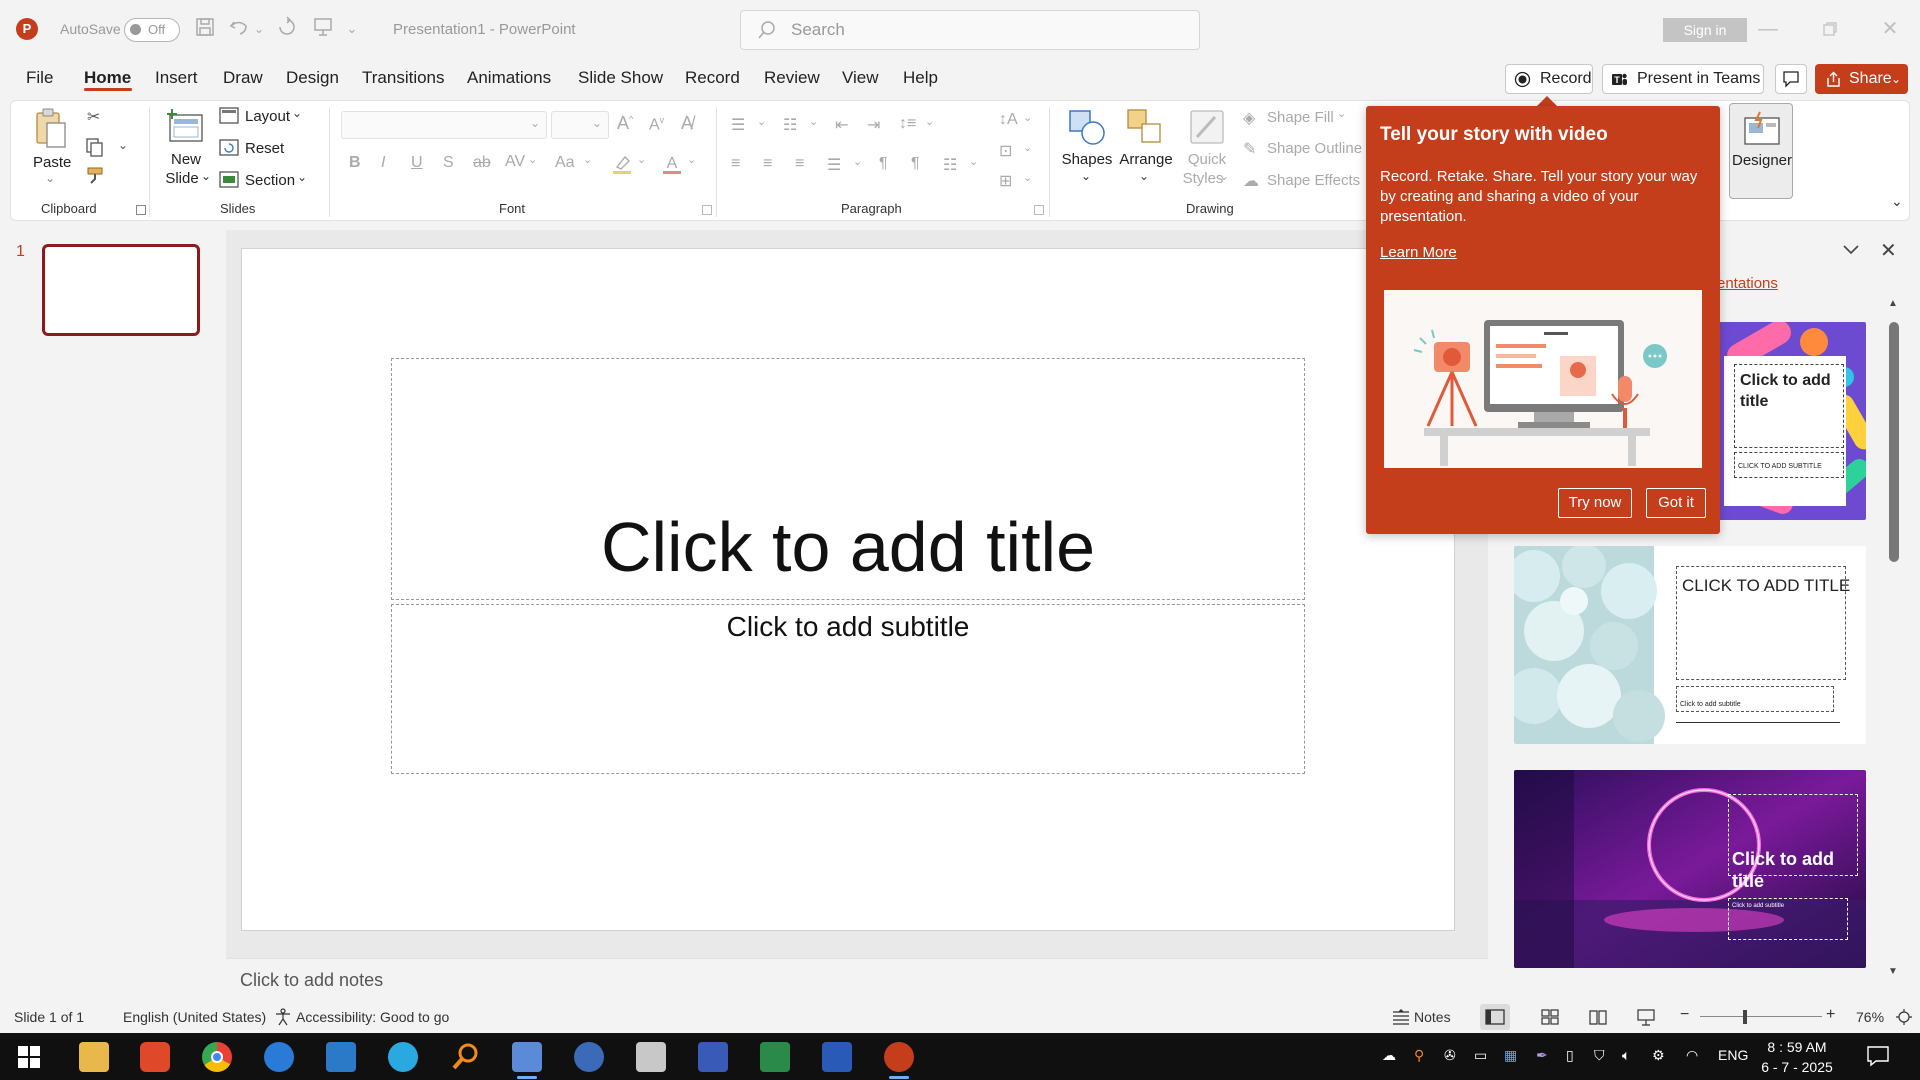 The width and height of the screenshot is (1920, 1080). I want to click on save-icon, so click(205, 29).